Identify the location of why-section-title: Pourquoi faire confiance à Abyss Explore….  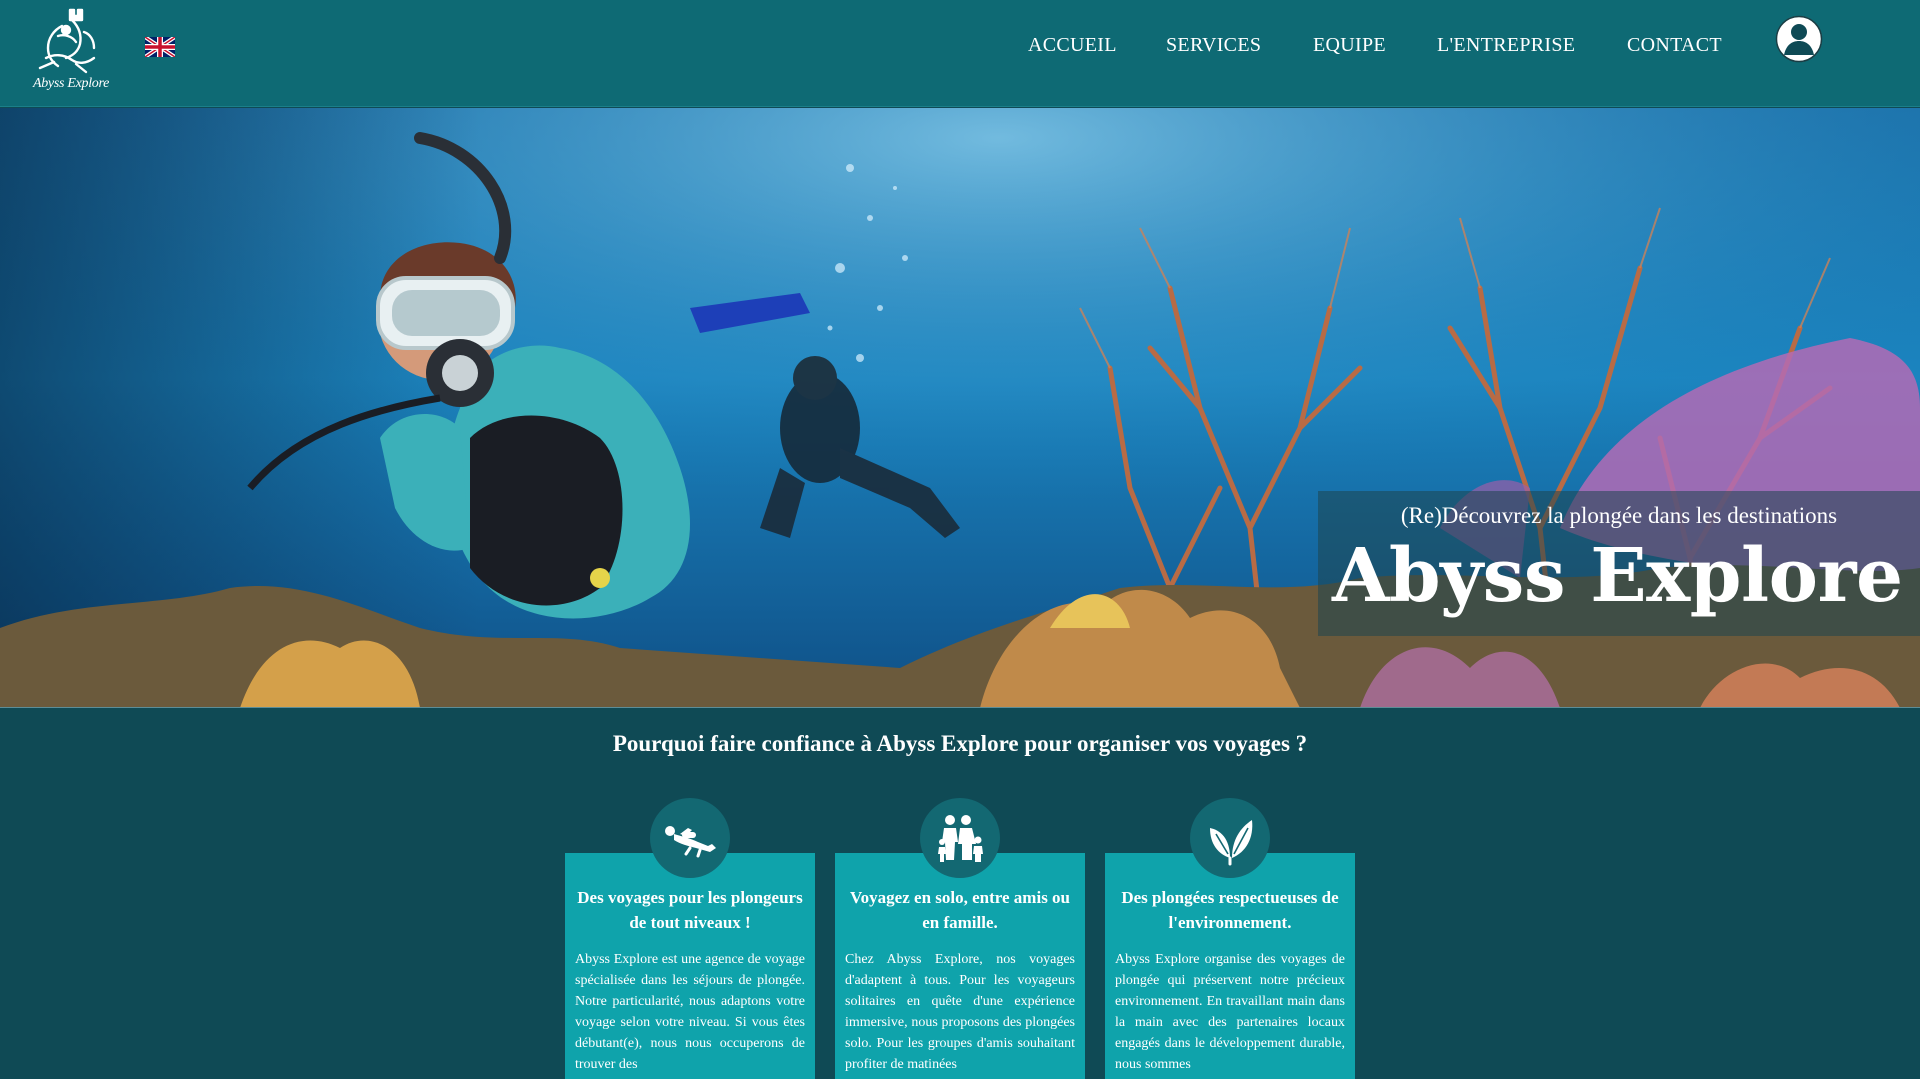
(960, 743).